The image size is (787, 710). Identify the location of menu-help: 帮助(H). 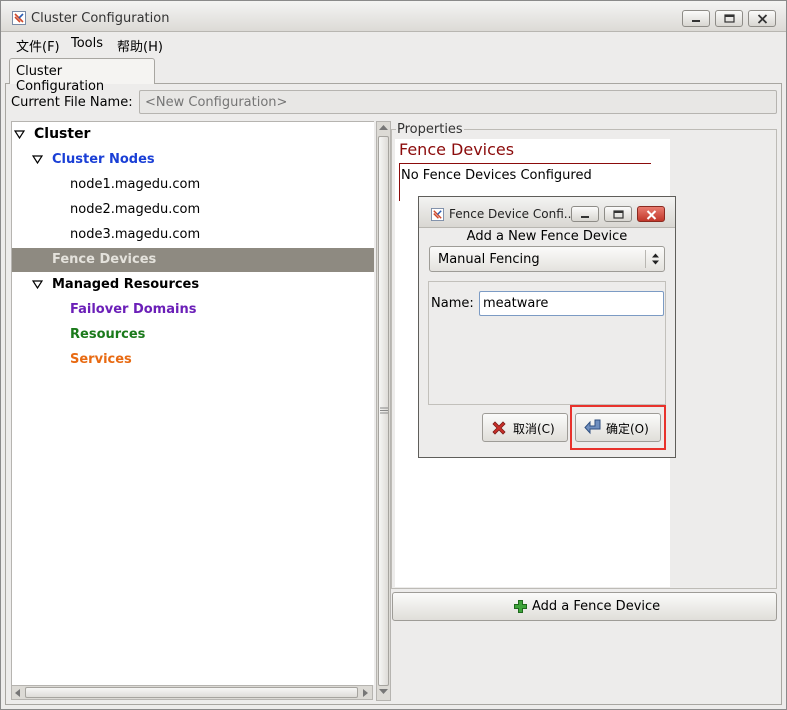
(140, 45).